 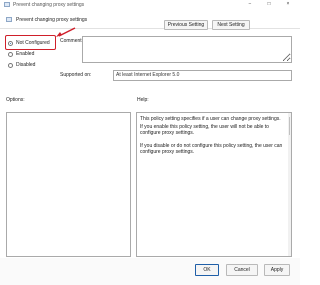 I want to click on enabled-option: Enabled, so click(x=21, y=54).